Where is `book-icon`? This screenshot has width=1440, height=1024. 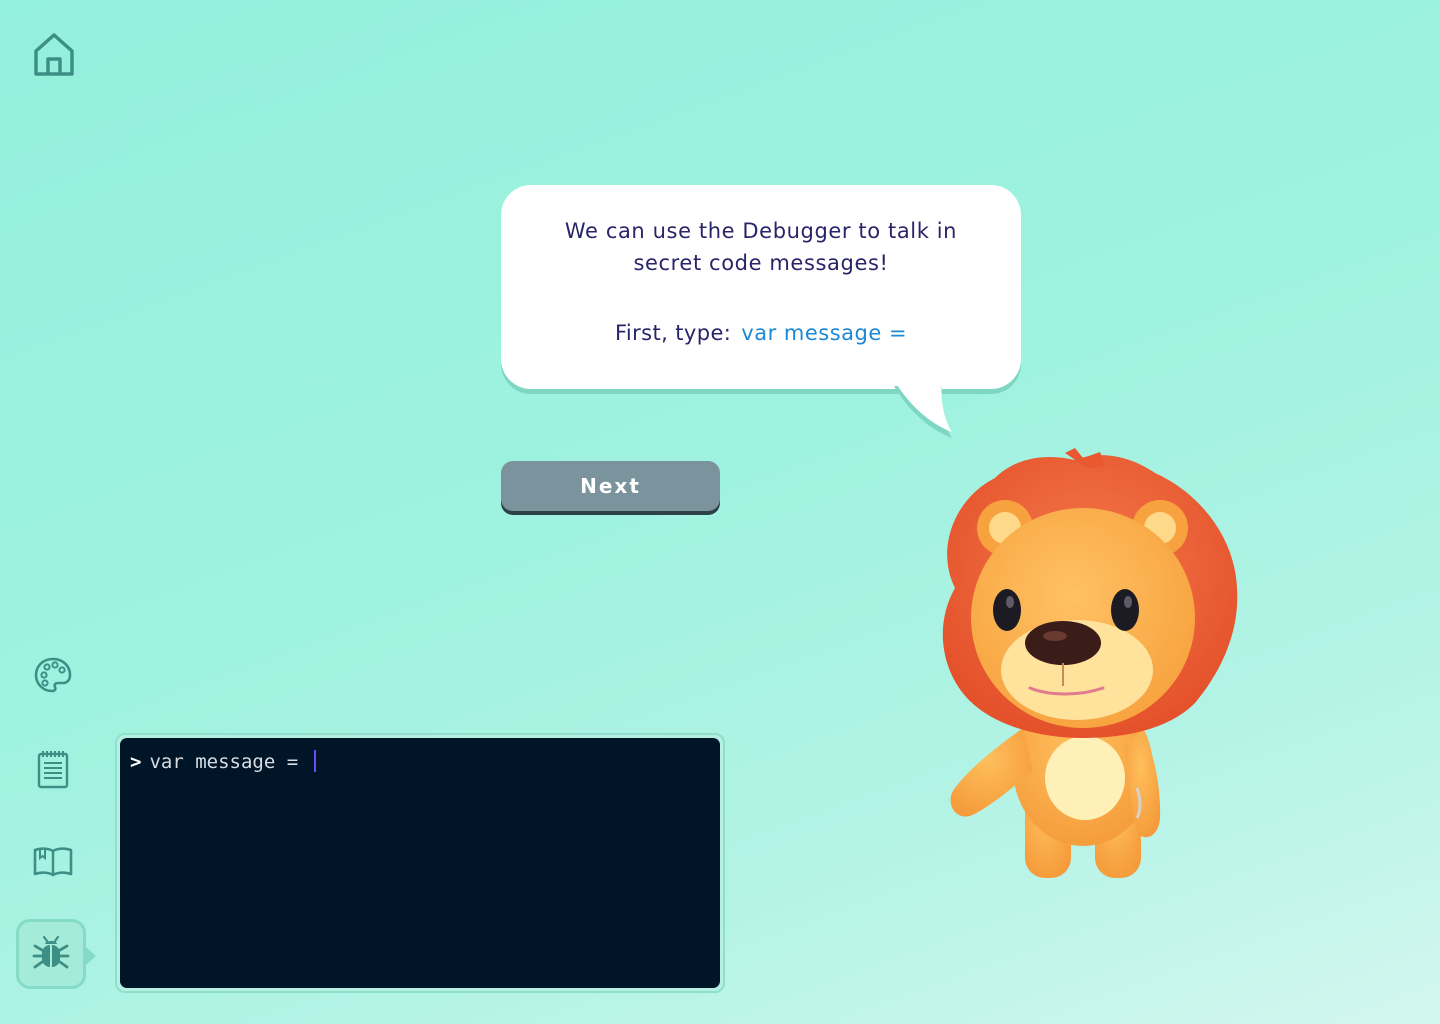
book-icon is located at coordinates (53, 862).